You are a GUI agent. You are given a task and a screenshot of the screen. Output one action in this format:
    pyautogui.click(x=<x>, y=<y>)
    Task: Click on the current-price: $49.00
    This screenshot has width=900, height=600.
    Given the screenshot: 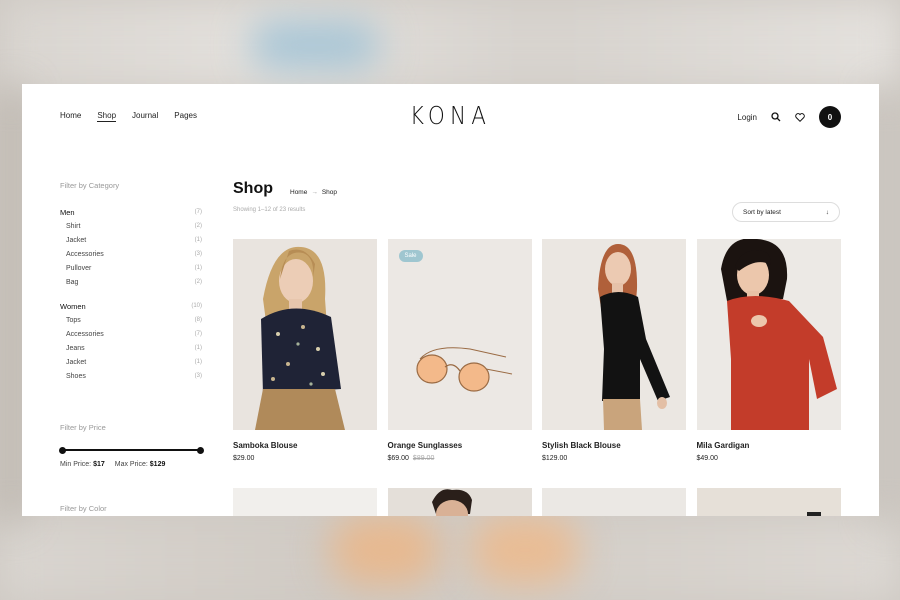 What is the action you would take?
    pyautogui.click(x=707, y=458)
    